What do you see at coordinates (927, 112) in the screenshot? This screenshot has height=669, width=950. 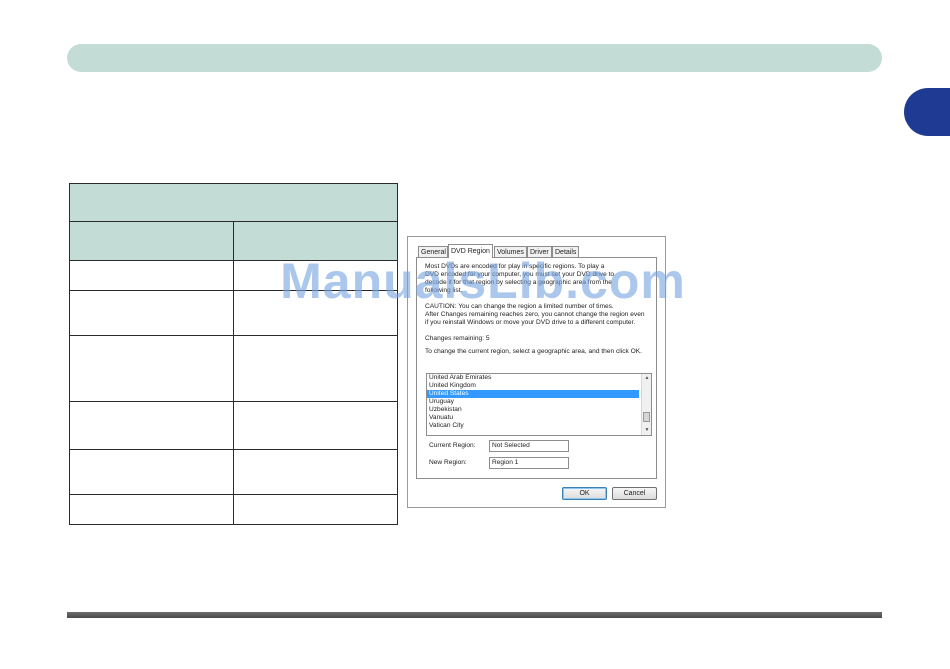 I see `chapter-tab` at bounding box center [927, 112].